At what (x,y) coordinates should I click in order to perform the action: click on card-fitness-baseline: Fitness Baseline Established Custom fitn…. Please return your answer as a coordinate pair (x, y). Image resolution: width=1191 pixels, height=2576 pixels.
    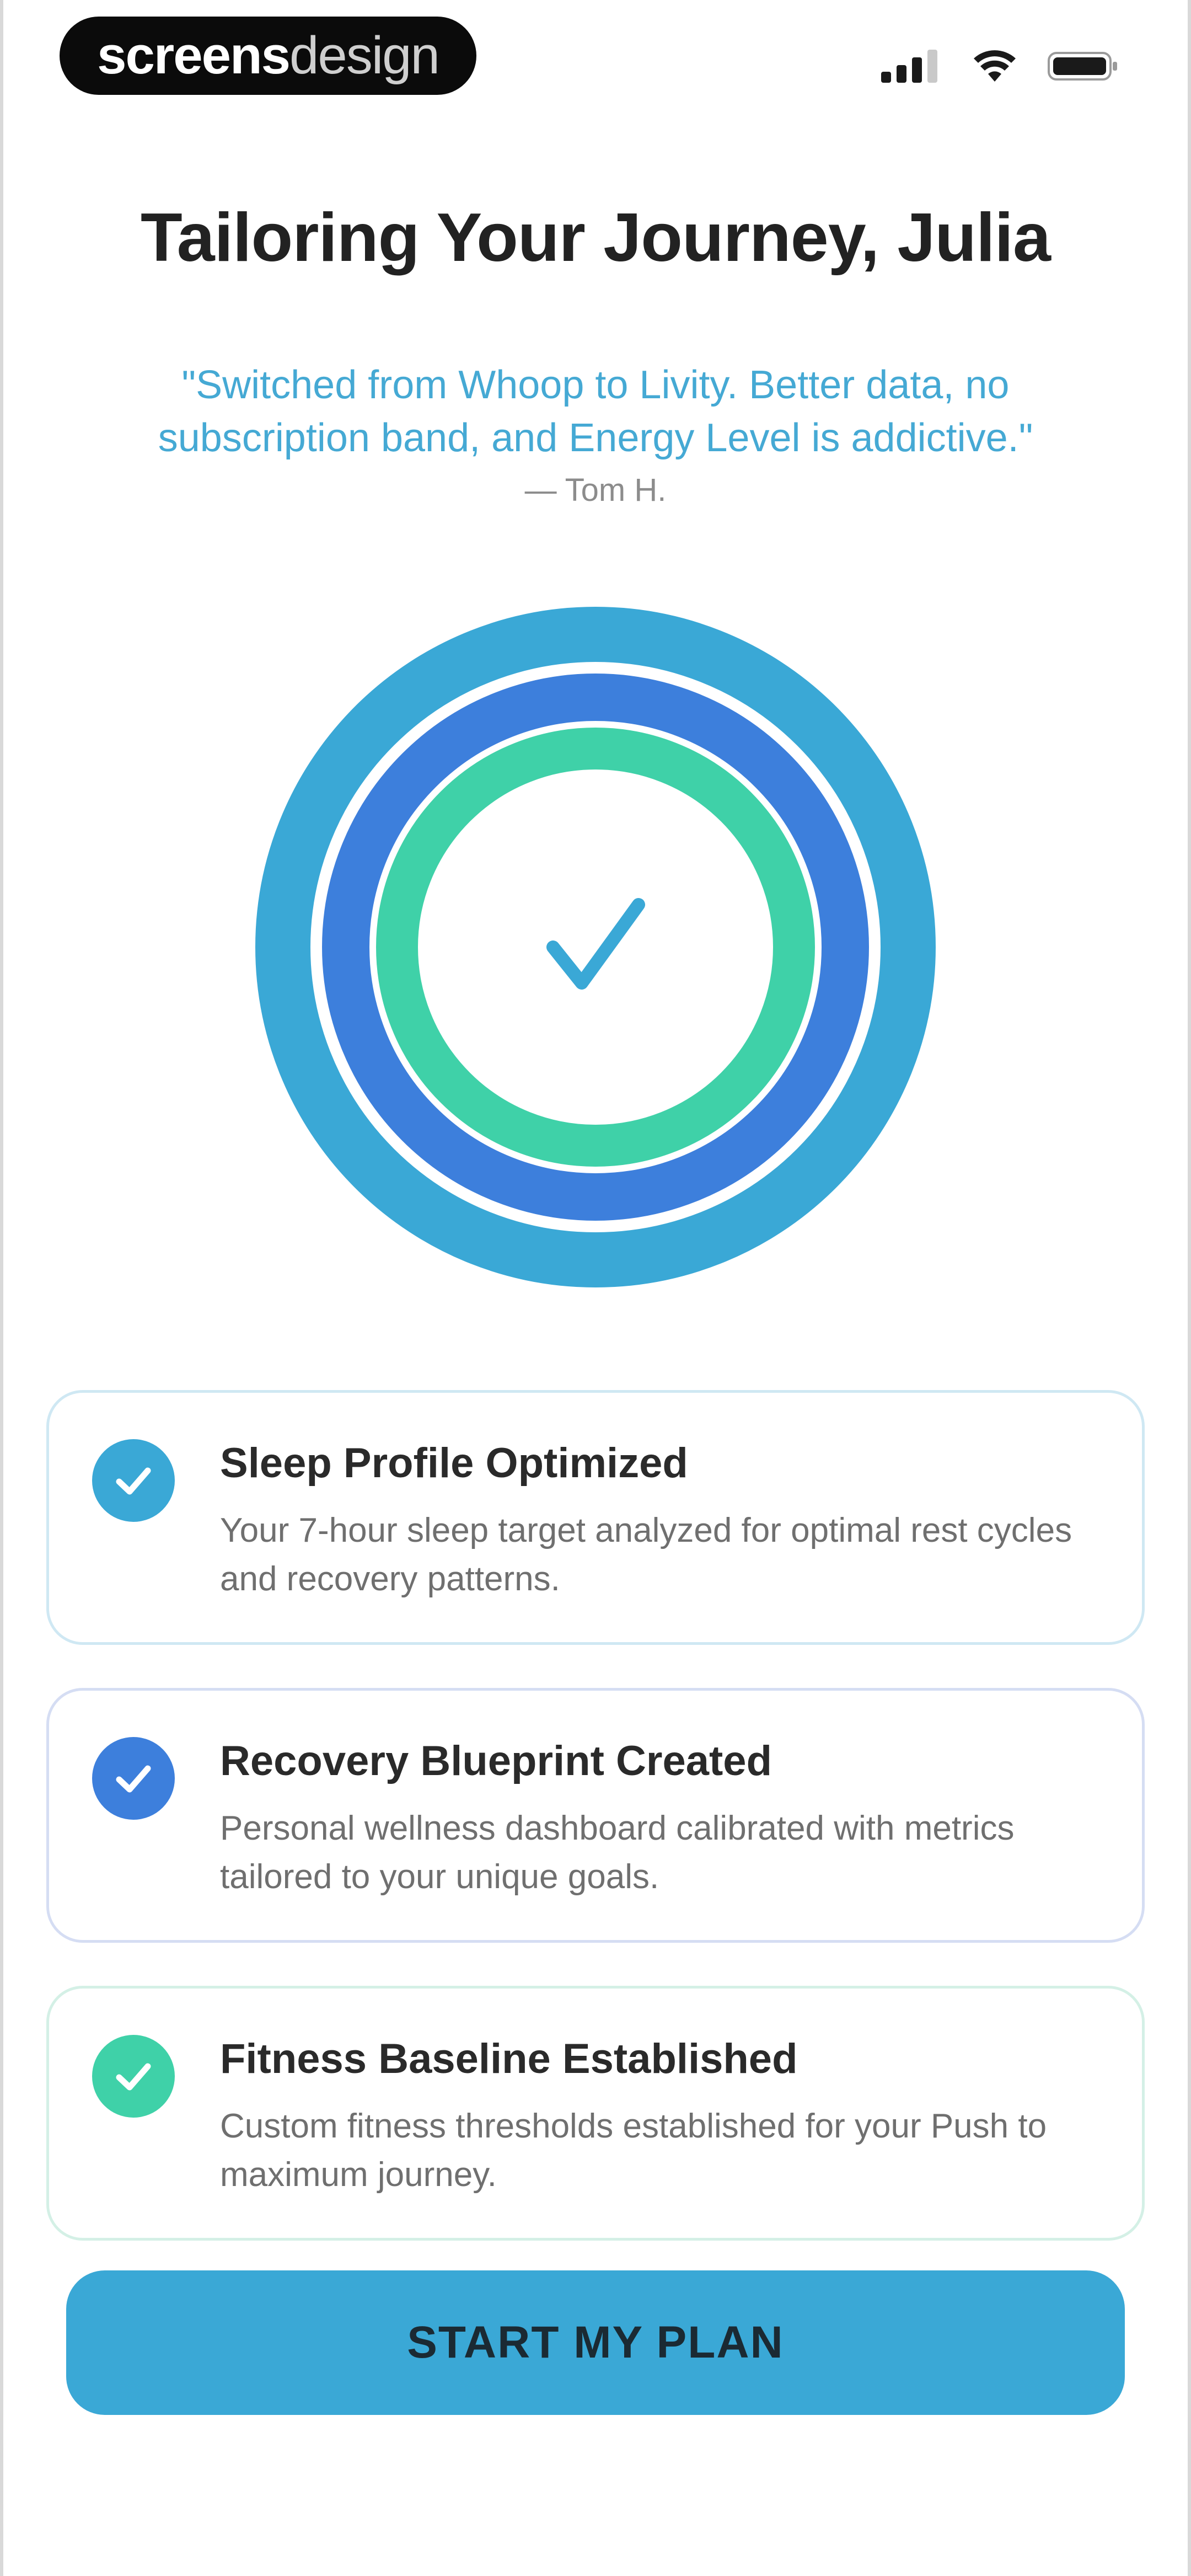
    Looking at the image, I should click on (595, 2113).